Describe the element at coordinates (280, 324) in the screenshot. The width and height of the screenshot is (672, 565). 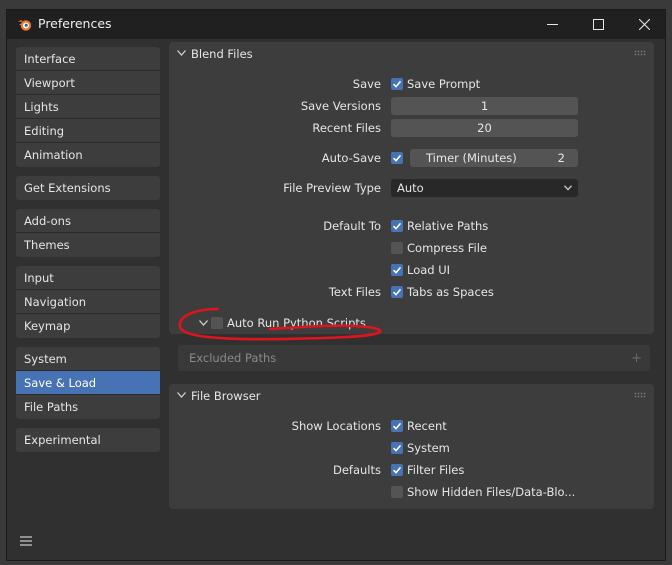
I see `red-annotation-mark` at that location.